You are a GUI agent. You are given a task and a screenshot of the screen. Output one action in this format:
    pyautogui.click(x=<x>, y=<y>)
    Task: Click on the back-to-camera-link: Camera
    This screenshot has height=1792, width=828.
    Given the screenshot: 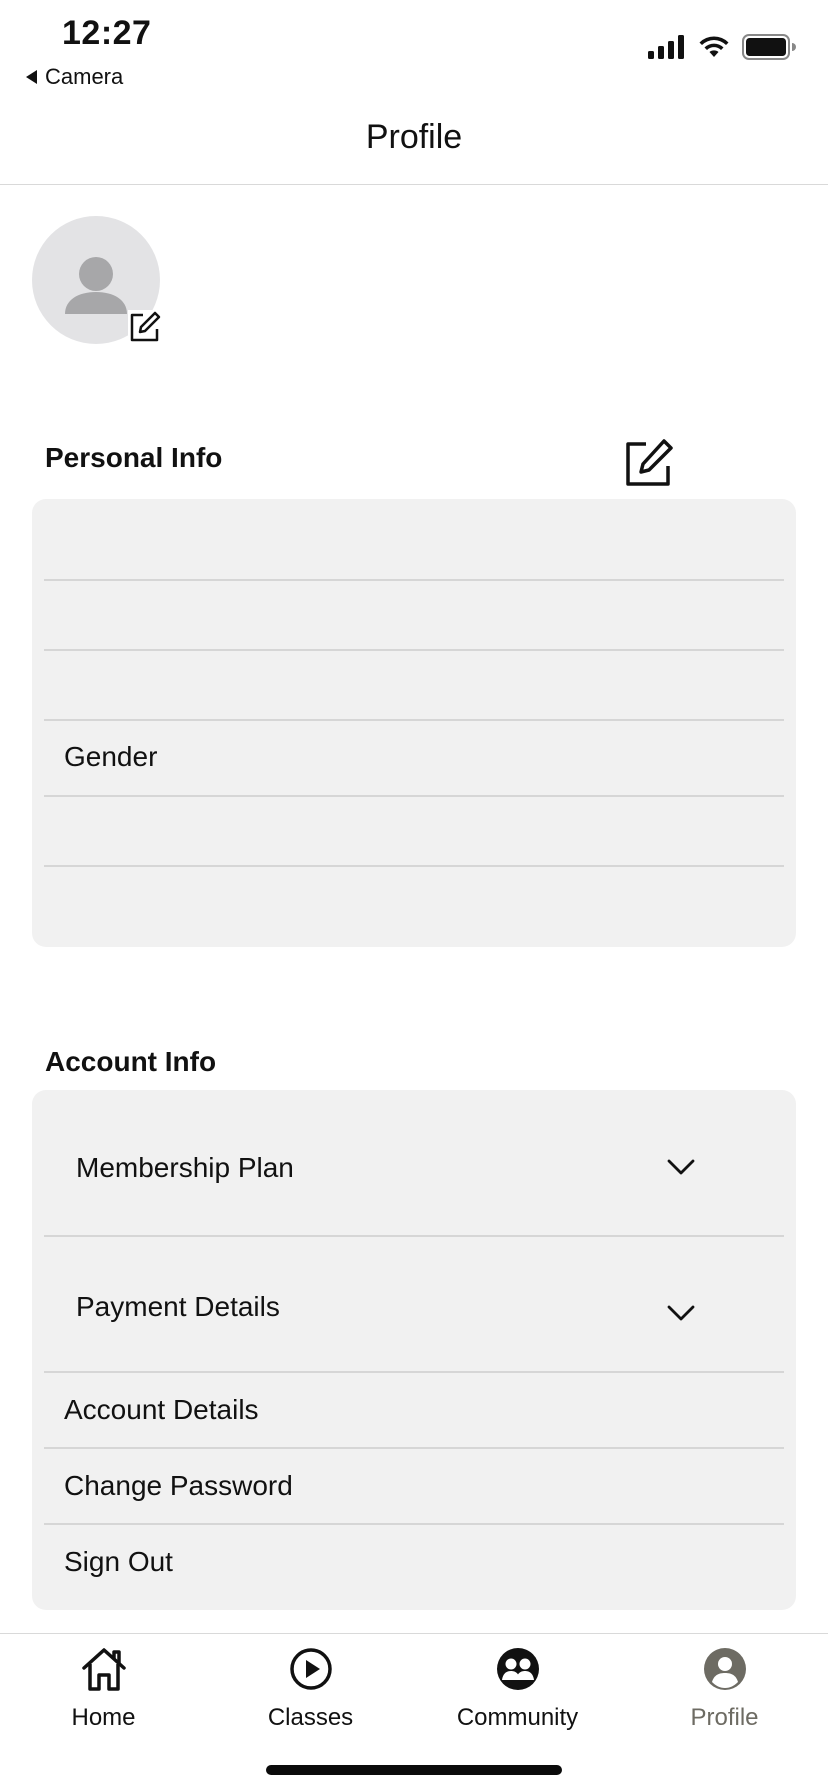 What is the action you would take?
    pyautogui.click(x=74, y=77)
    